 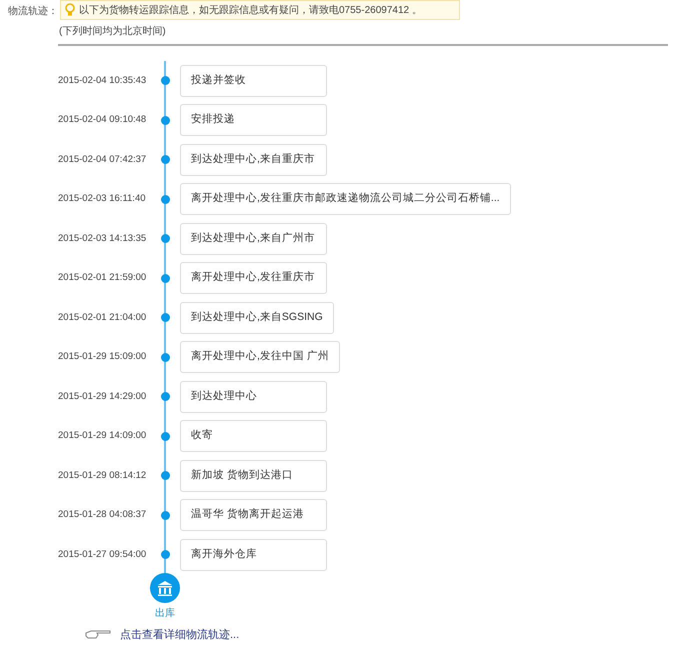 I want to click on timezone-note: (下列时间均为北京时间), so click(x=113, y=31).